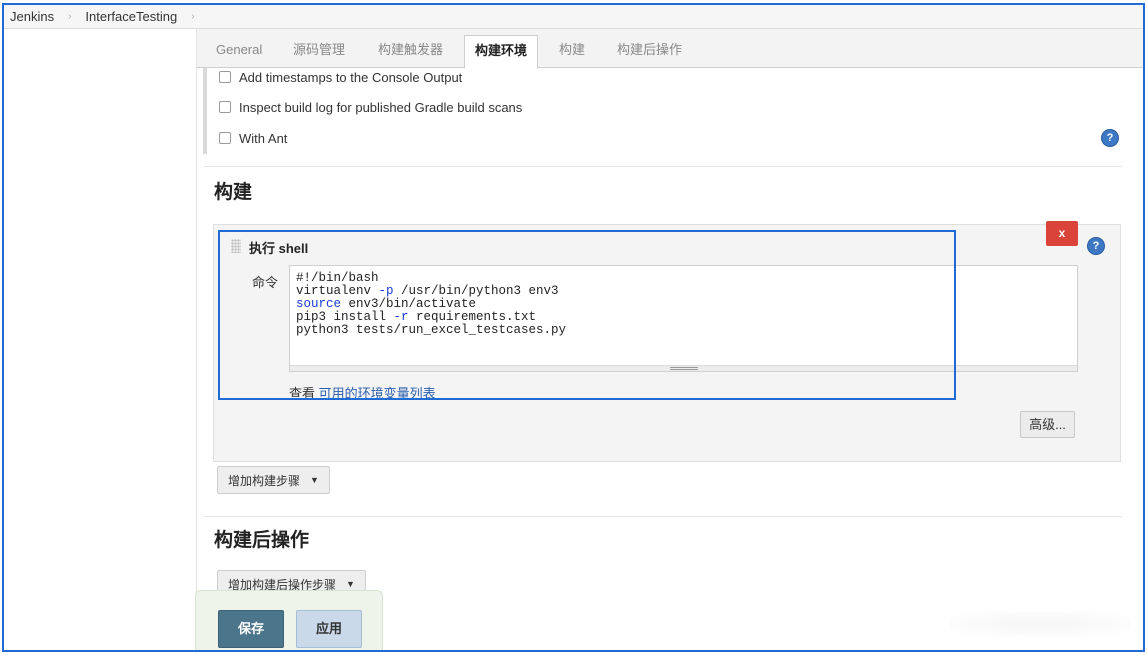 This screenshot has height=655, width=1147. I want to click on config-tabbar: General 源码管理 构建触发器 构建环境 构建 构建后操作, so click(670, 49).